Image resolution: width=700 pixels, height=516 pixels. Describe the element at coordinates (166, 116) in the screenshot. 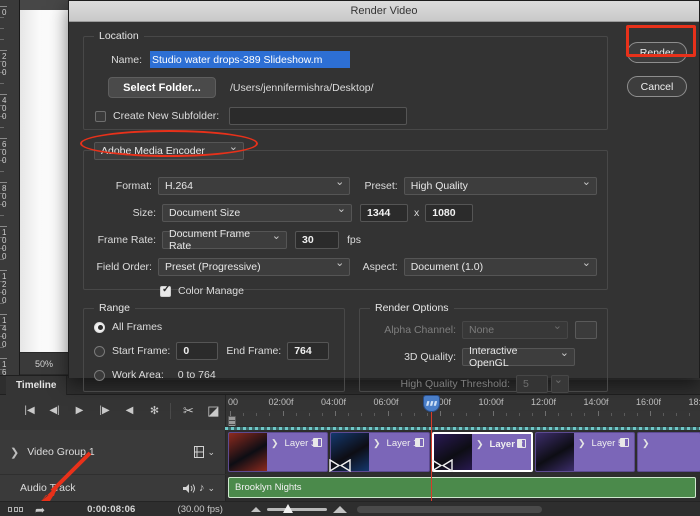

I see `create-subfolder-label: Create New Subfolder:` at that location.